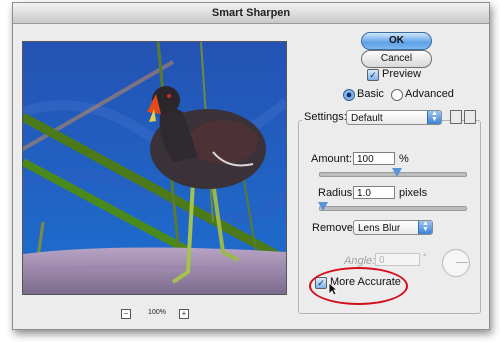 The height and width of the screenshot is (342, 500). What do you see at coordinates (392, 206) in the screenshot?
I see `radius-slider` at bounding box center [392, 206].